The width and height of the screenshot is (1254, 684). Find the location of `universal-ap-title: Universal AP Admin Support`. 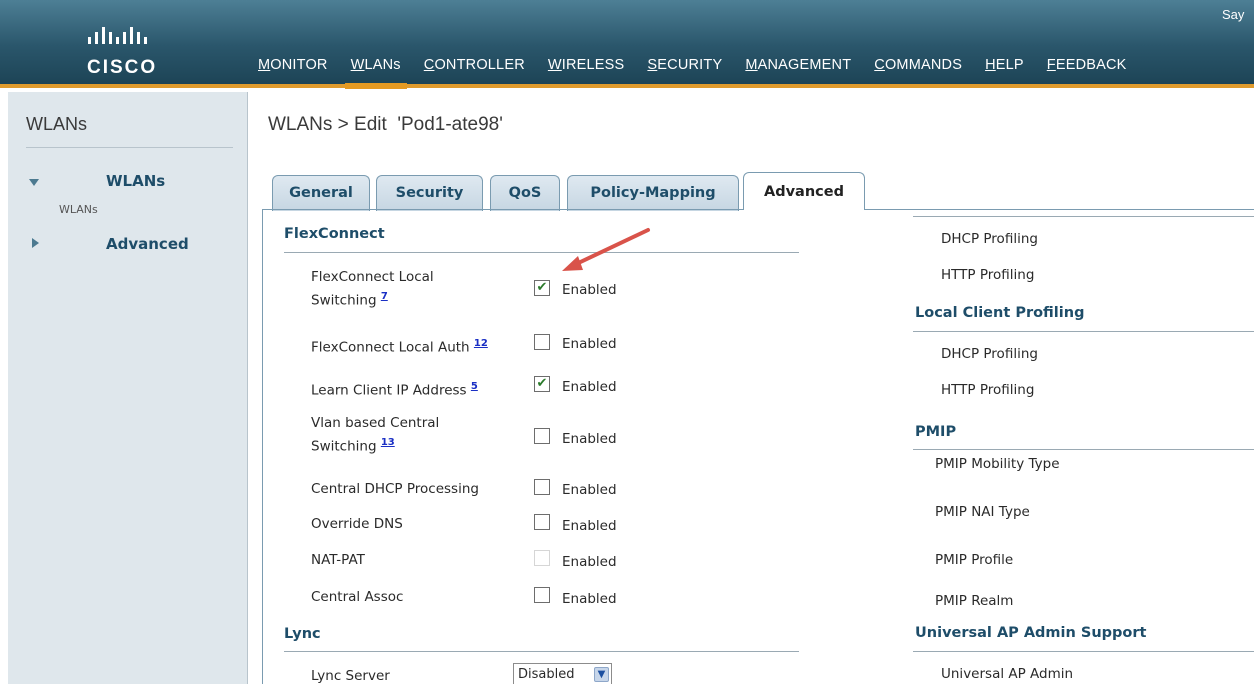

universal-ap-title: Universal AP Admin Support is located at coordinates (1031, 633).